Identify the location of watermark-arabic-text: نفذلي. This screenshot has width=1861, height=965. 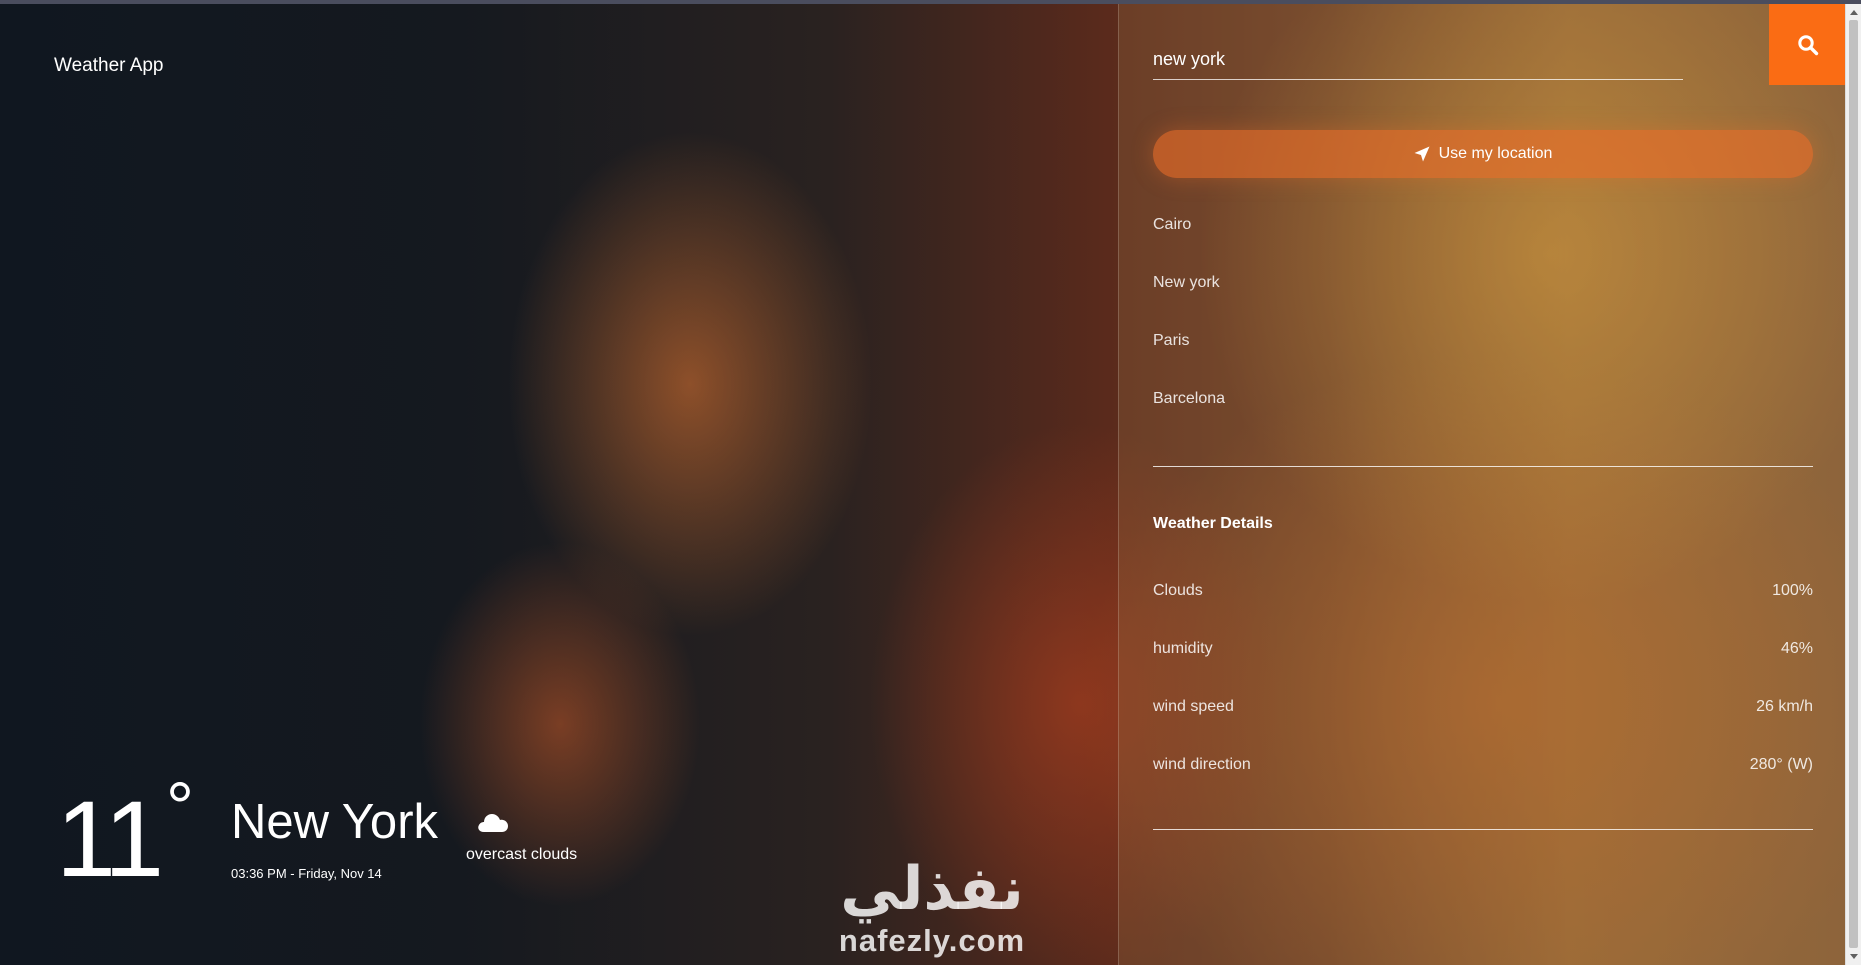
(932, 889).